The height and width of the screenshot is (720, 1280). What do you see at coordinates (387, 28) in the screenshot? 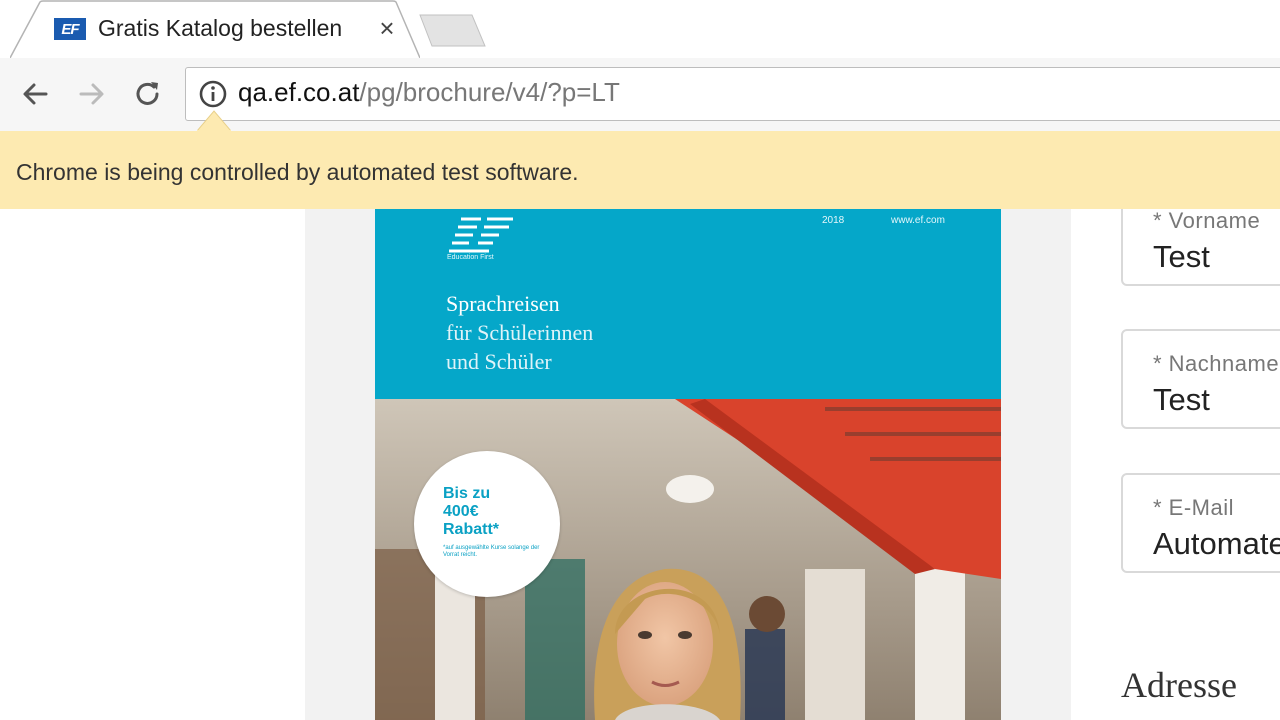
I see `close-icon: ×` at bounding box center [387, 28].